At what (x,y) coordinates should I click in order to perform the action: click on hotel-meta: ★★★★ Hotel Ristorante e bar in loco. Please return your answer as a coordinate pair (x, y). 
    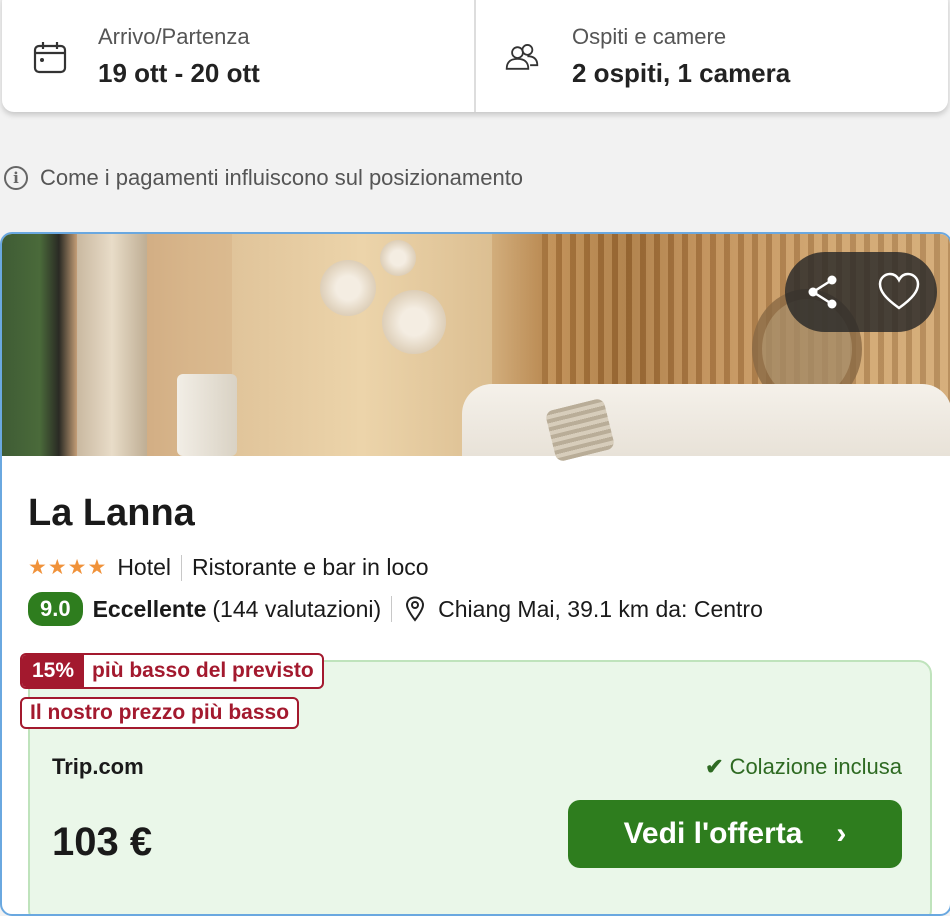
    Looking at the image, I should click on (228, 567).